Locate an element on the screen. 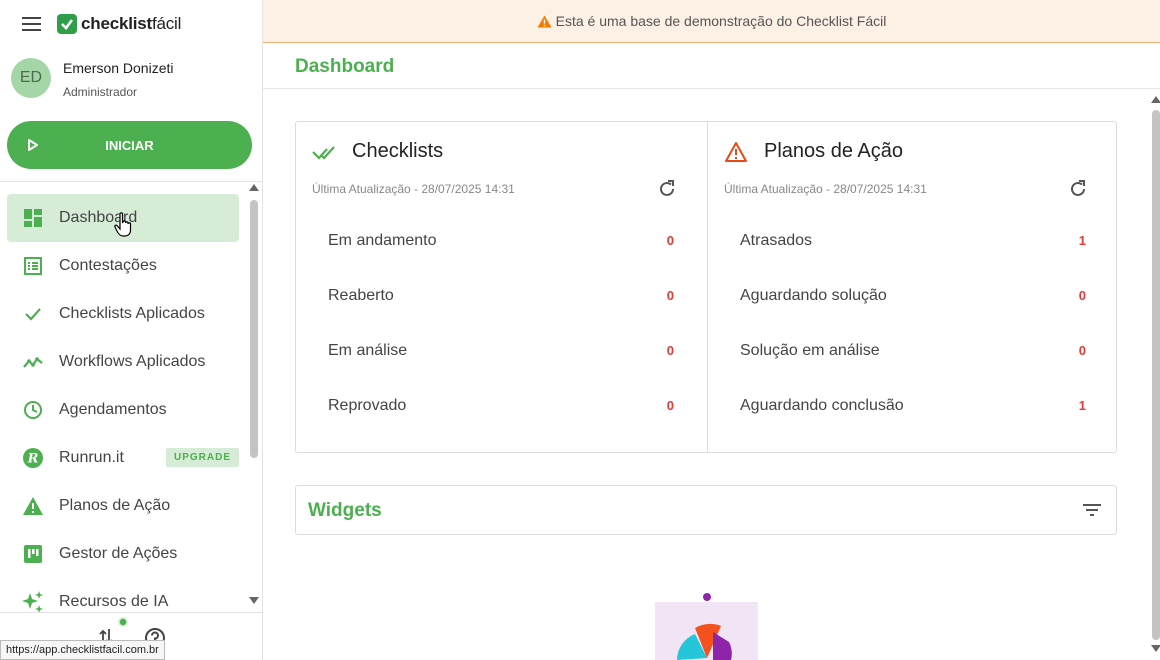 The image size is (1160, 660). upgrade-badge: UPGRADE is located at coordinates (202, 457).